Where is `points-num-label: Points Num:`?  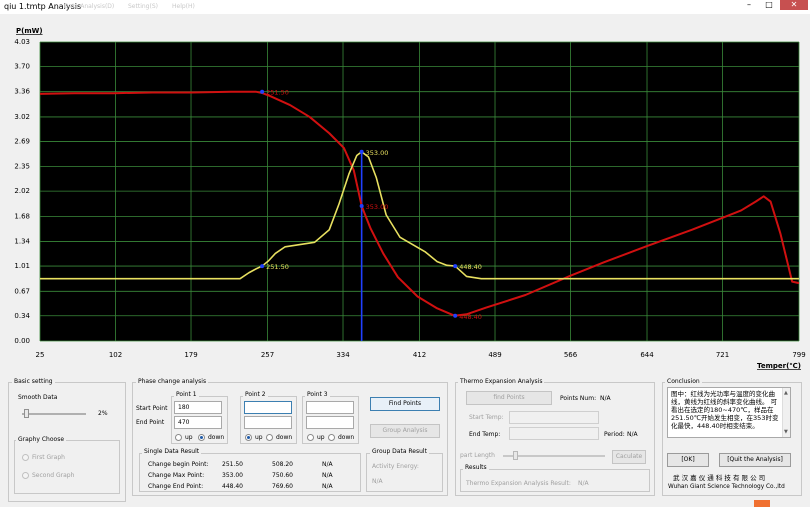 points-num-label: Points Num: is located at coordinates (578, 398).